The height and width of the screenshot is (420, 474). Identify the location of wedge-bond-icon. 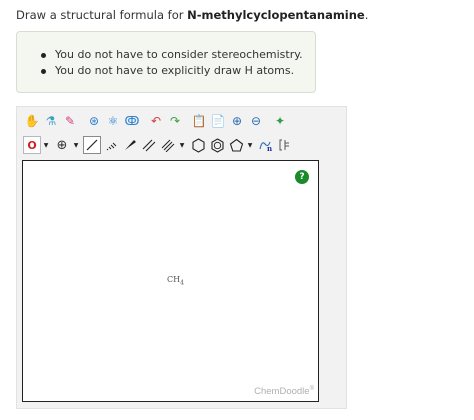
(130, 145).